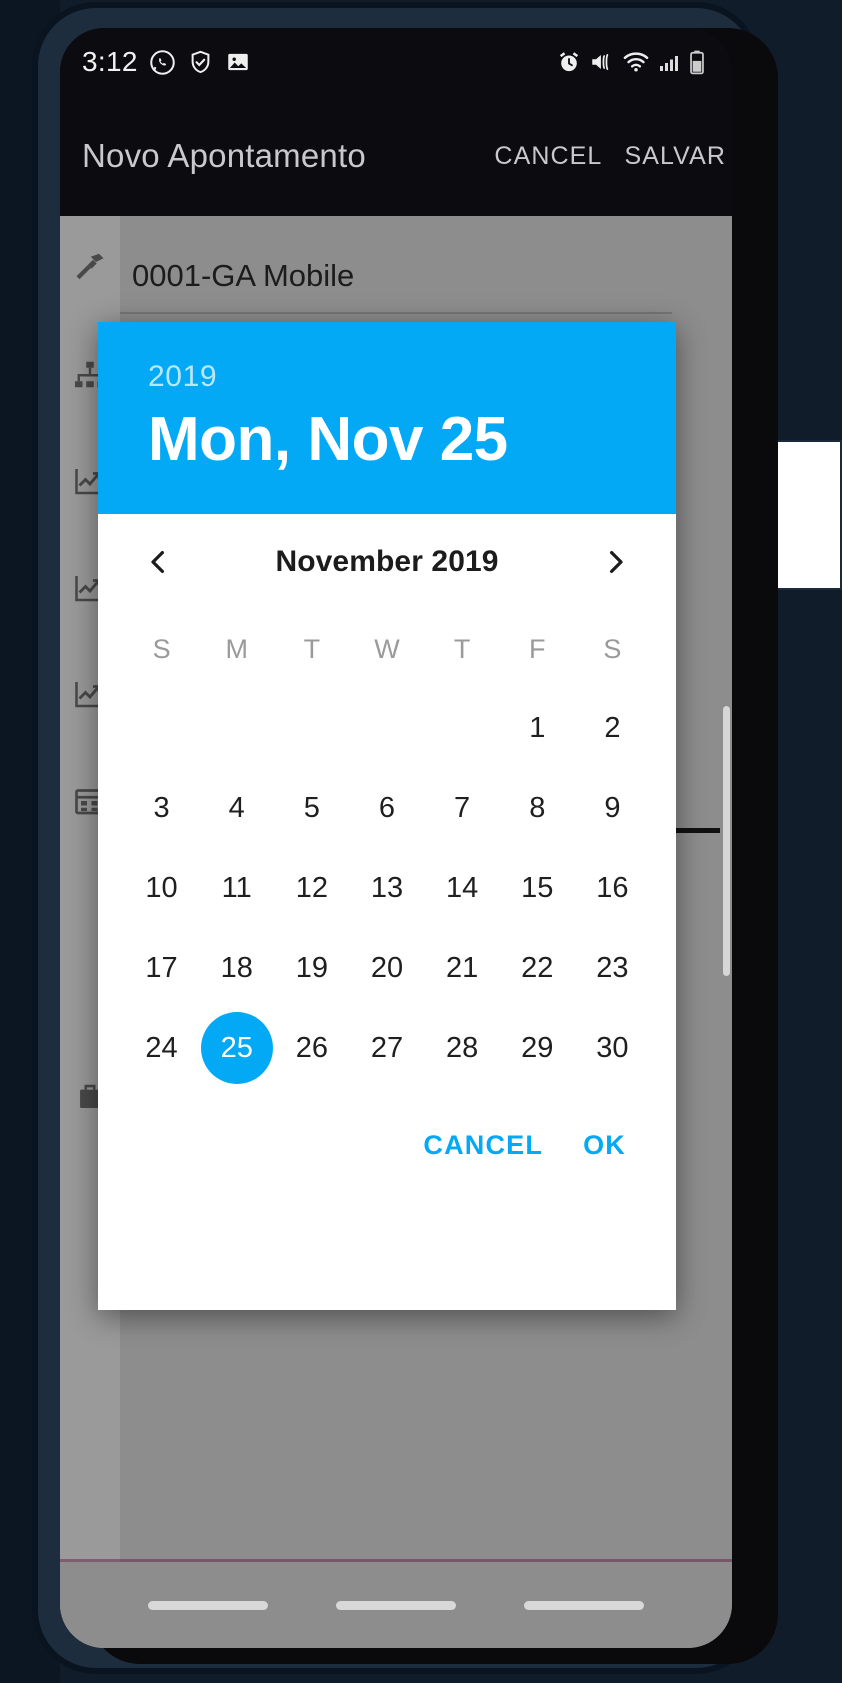  What do you see at coordinates (224, 155) in the screenshot?
I see `page-title: Novo Apontamento` at bounding box center [224, 155].